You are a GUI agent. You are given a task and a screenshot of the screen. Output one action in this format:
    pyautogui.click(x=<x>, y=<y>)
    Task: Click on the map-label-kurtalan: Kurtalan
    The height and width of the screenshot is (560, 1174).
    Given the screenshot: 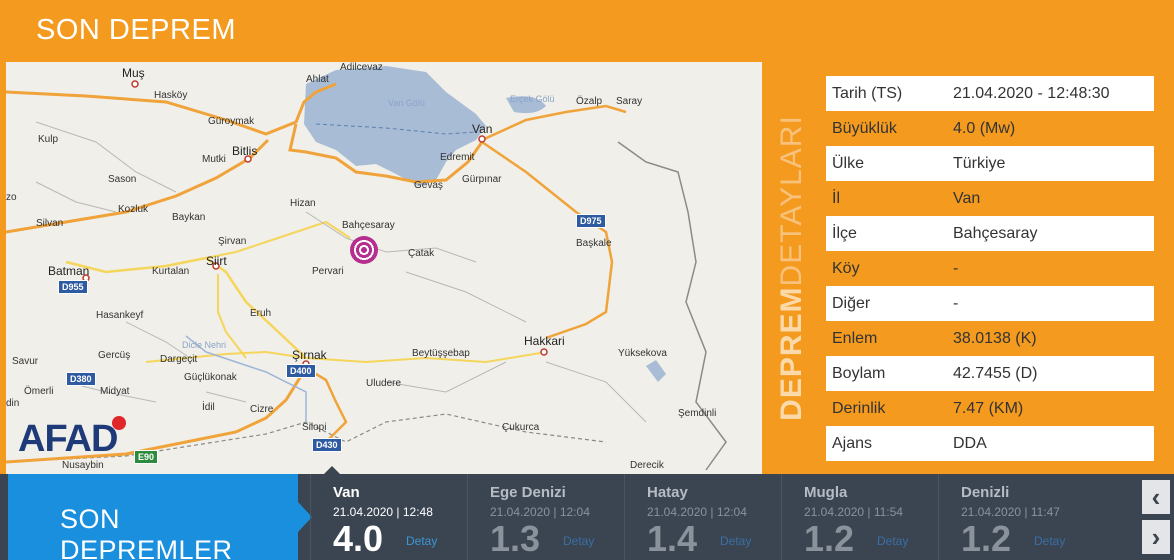 What is the action you would take?
    pyautogui.click(x=171, y=271)
    